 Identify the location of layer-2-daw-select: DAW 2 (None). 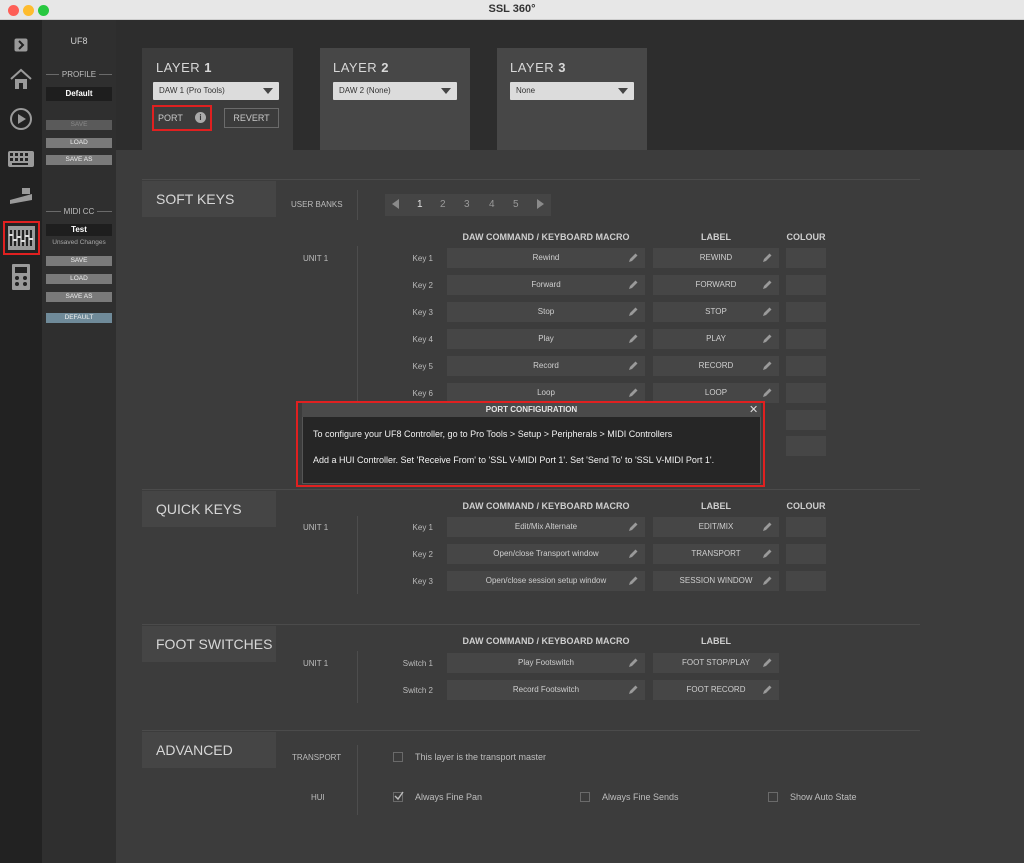
(395, 91).